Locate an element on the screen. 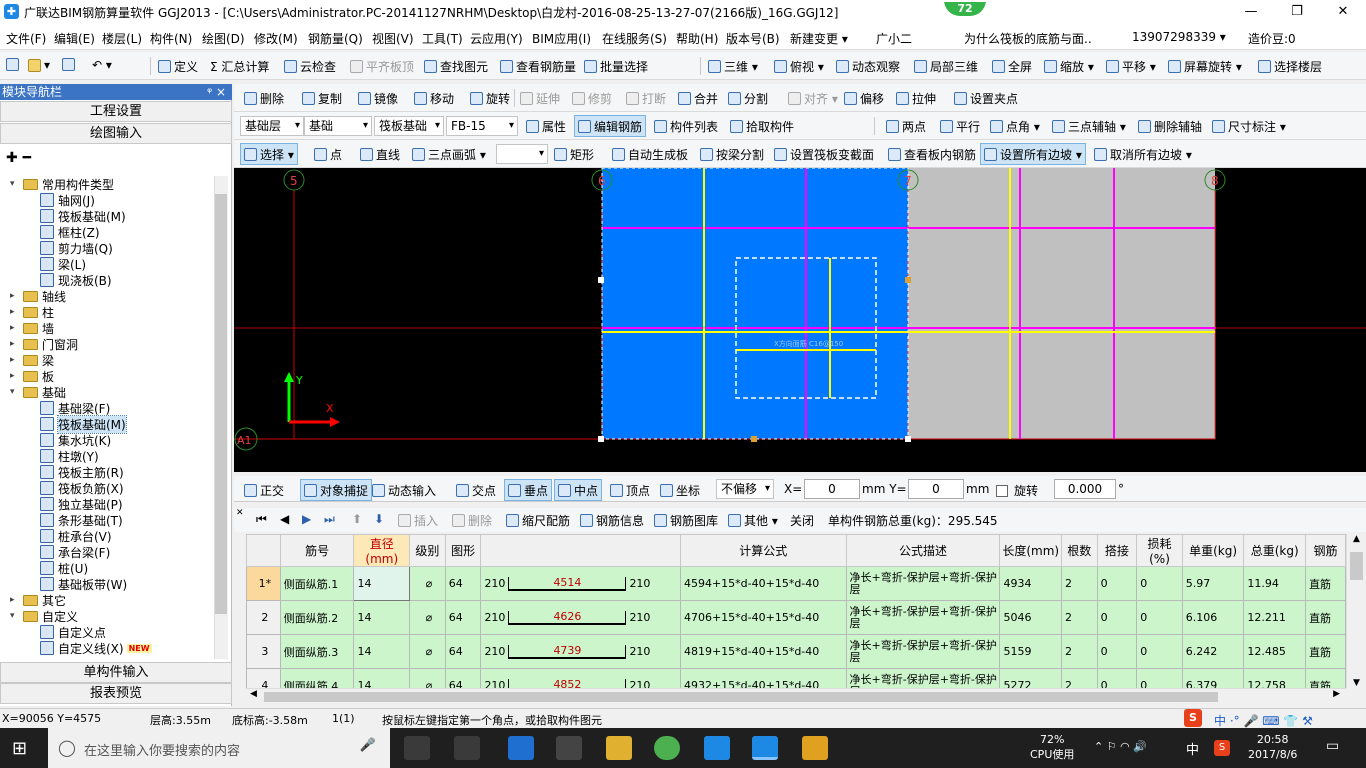 The width and height of the screenshot is (1366, 768). minimize-button: — is located at coordinates (1251, 12).